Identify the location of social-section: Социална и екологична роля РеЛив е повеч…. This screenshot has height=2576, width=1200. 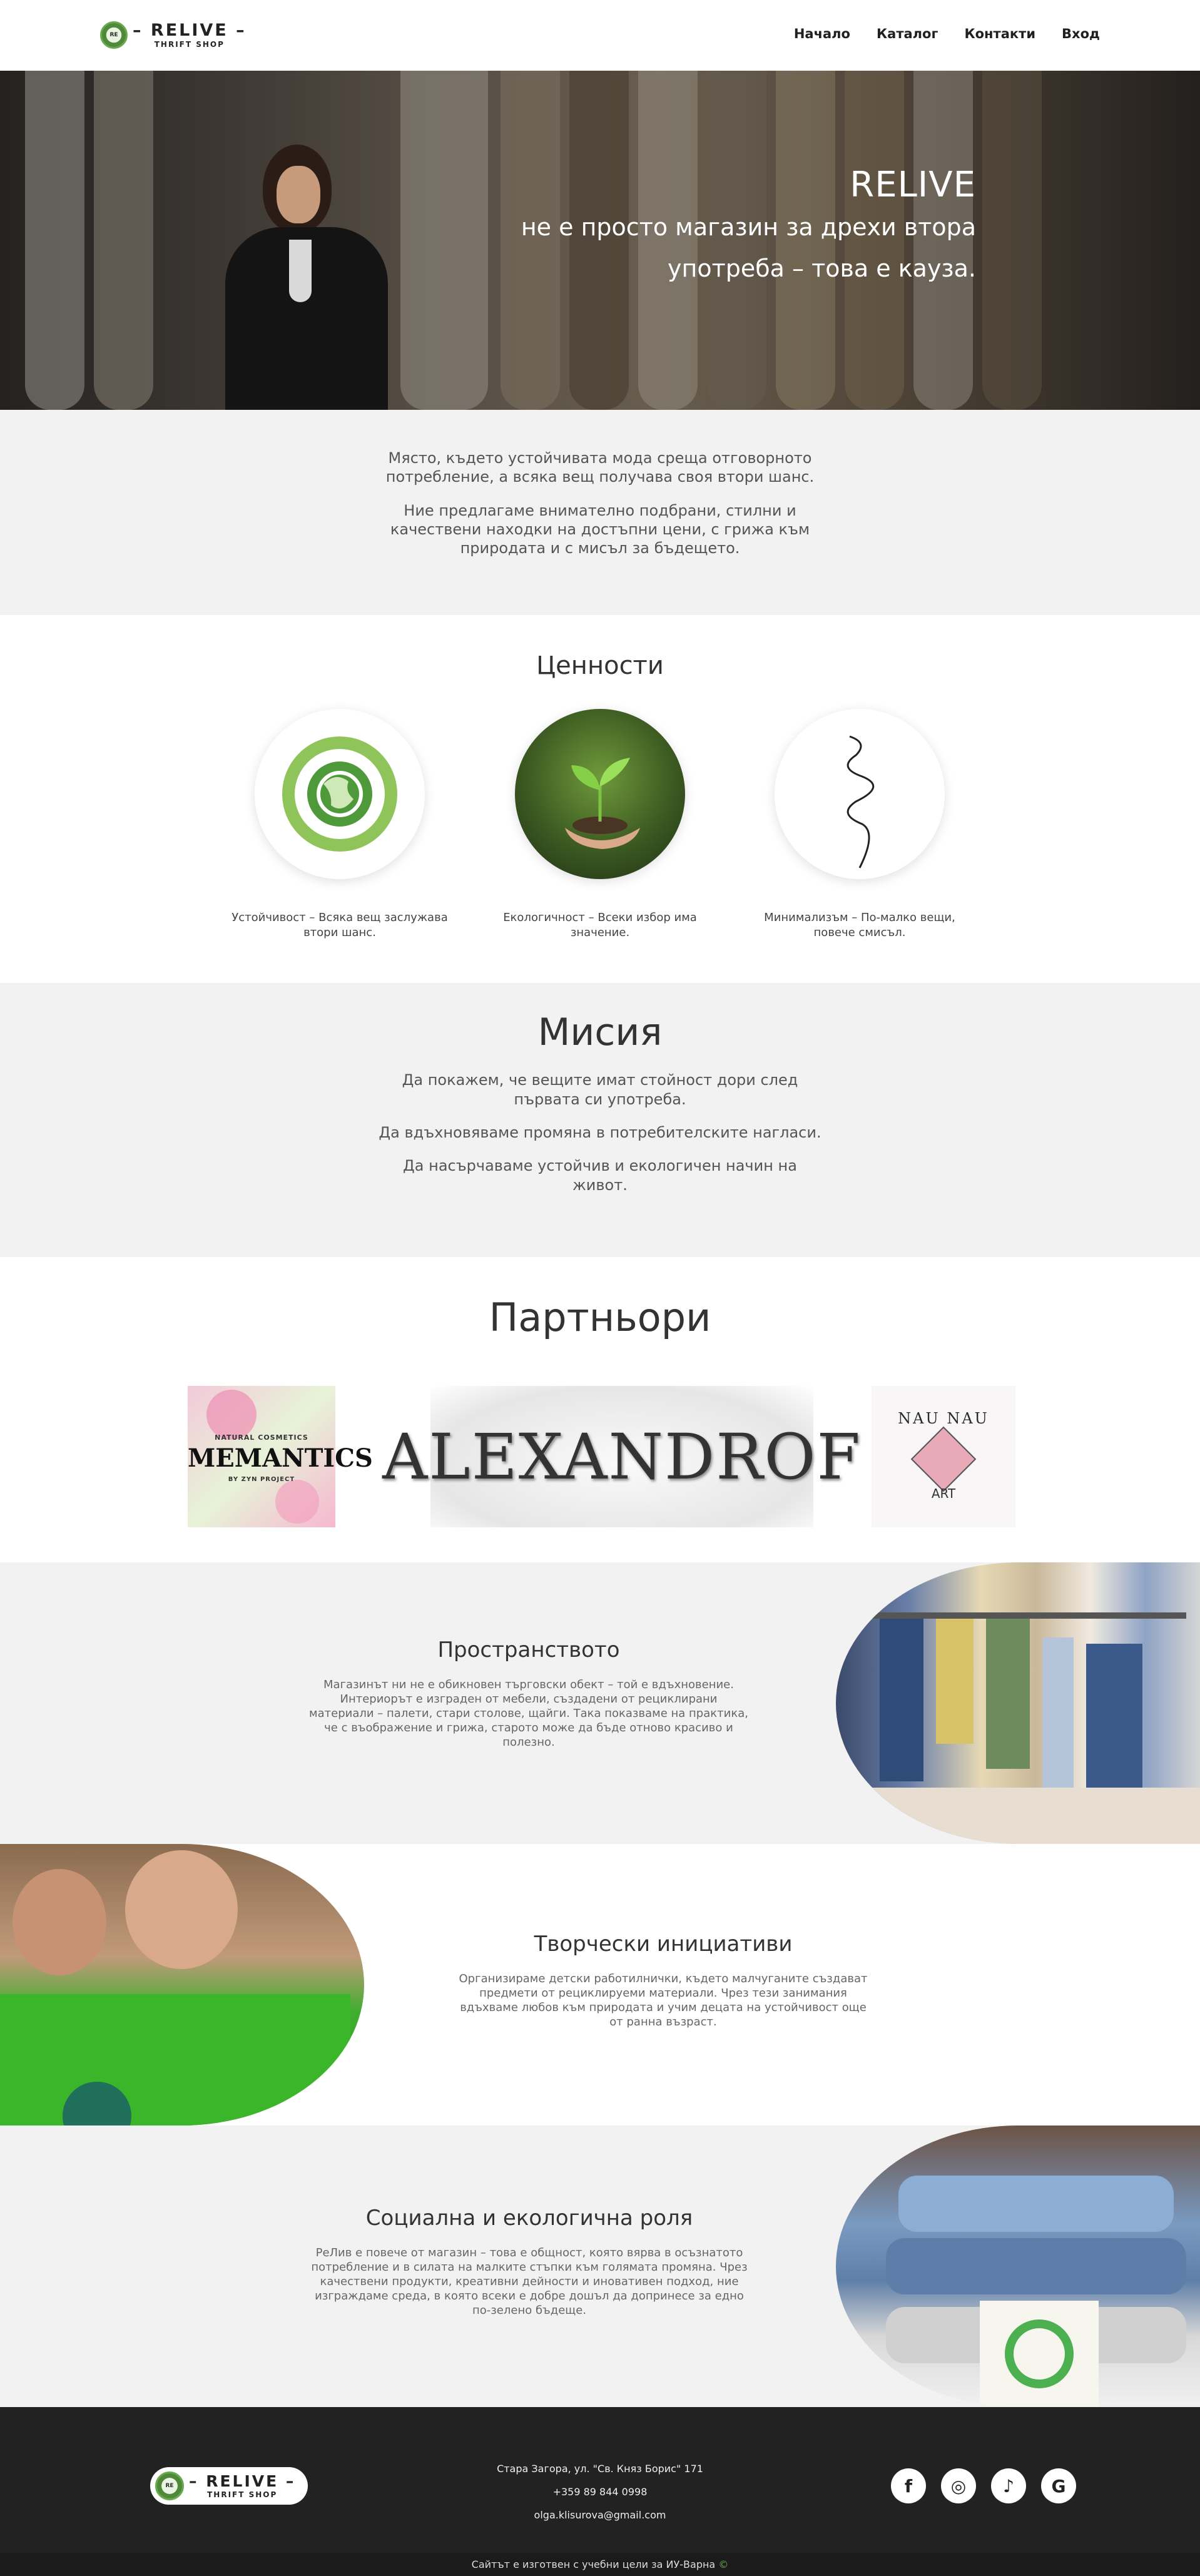
(600, 2266).